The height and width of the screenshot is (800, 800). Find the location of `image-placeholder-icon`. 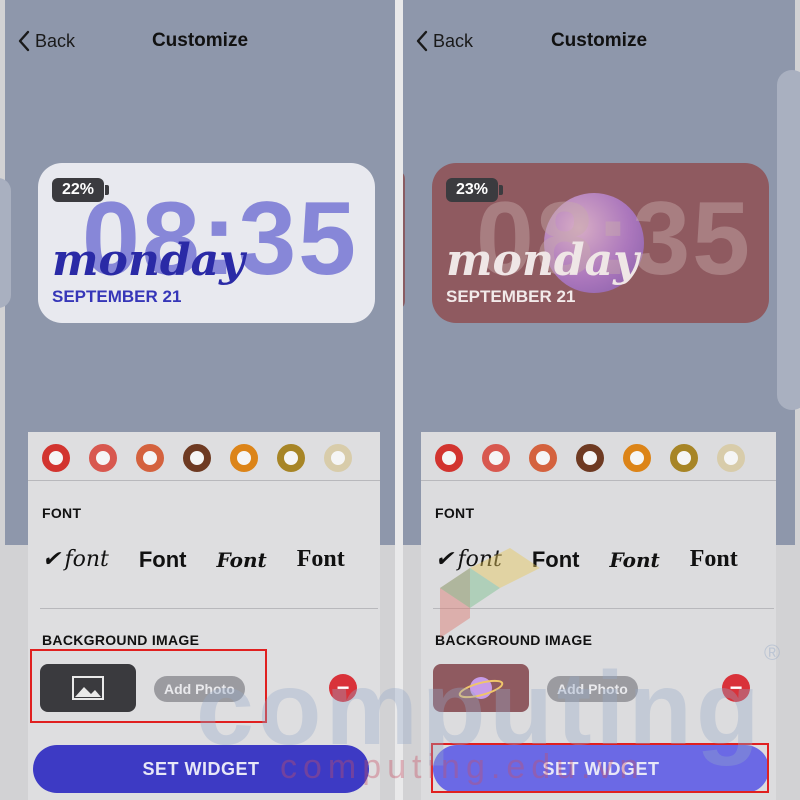

image-placeholder-icon is located at coordinates (88, 688).